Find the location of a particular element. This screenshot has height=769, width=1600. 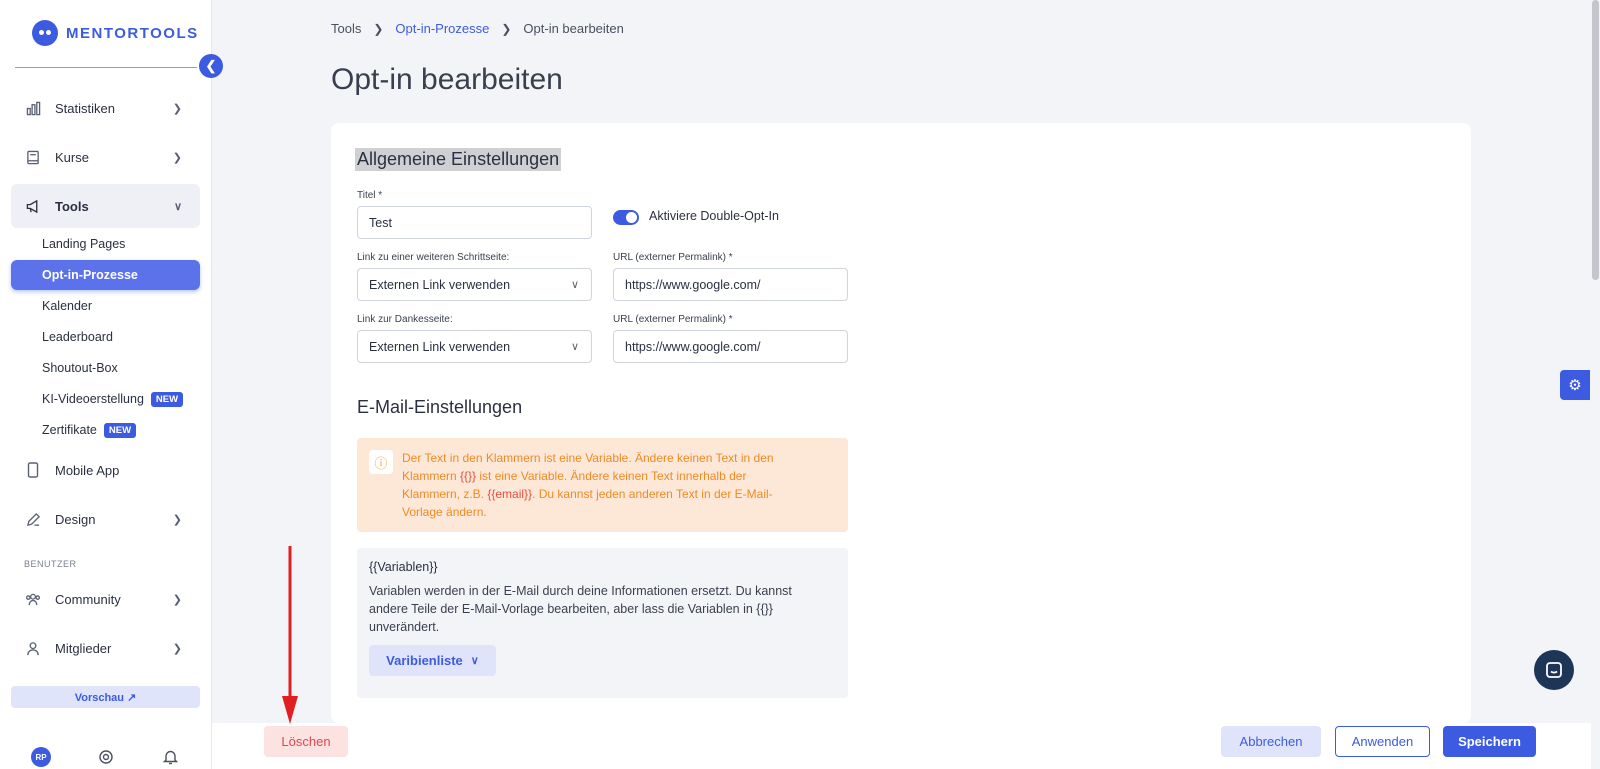

section-title-email: E-Mail-Einstellungen is located at coordinates (440, 407).